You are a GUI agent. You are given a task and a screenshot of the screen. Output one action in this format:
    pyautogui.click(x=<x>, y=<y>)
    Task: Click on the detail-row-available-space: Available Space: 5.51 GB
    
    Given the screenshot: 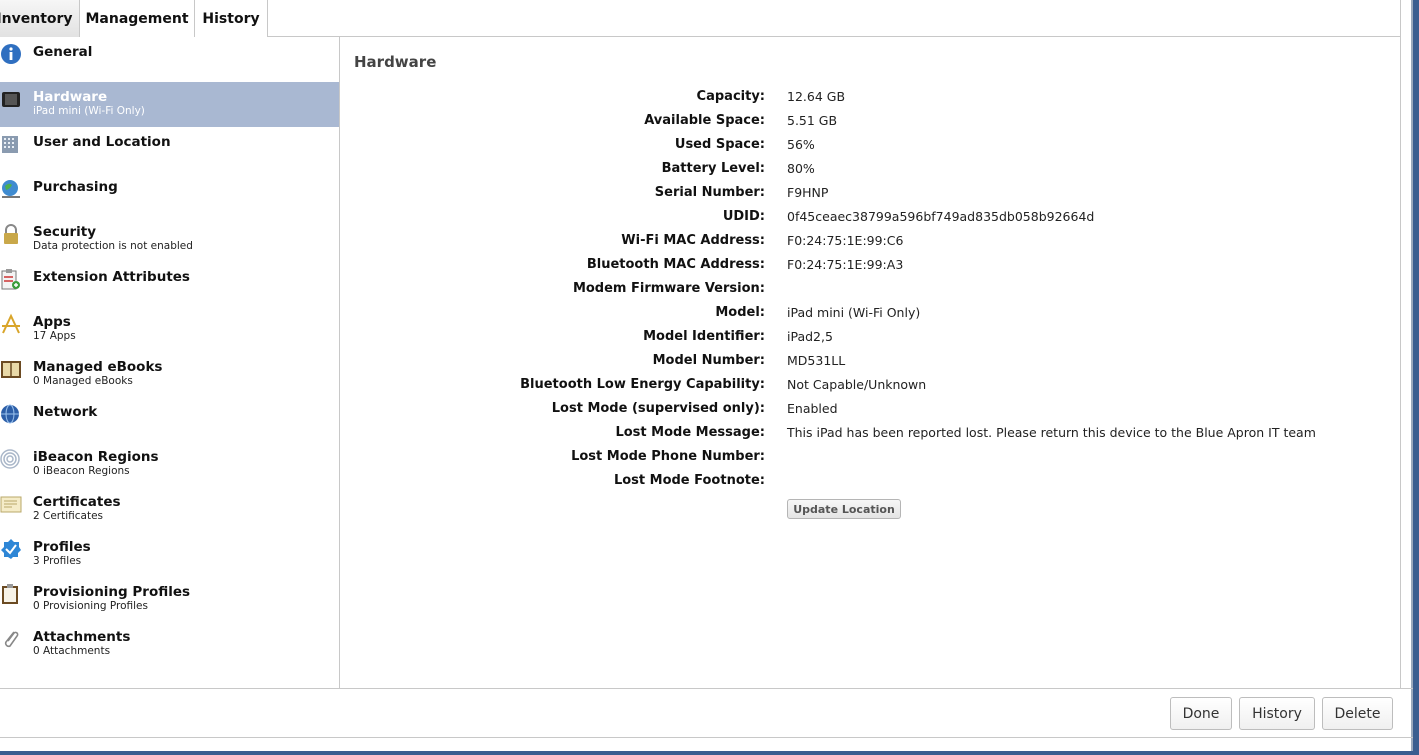 What is the action you would take?
    pyautogui.click(x=870, y=122)
    